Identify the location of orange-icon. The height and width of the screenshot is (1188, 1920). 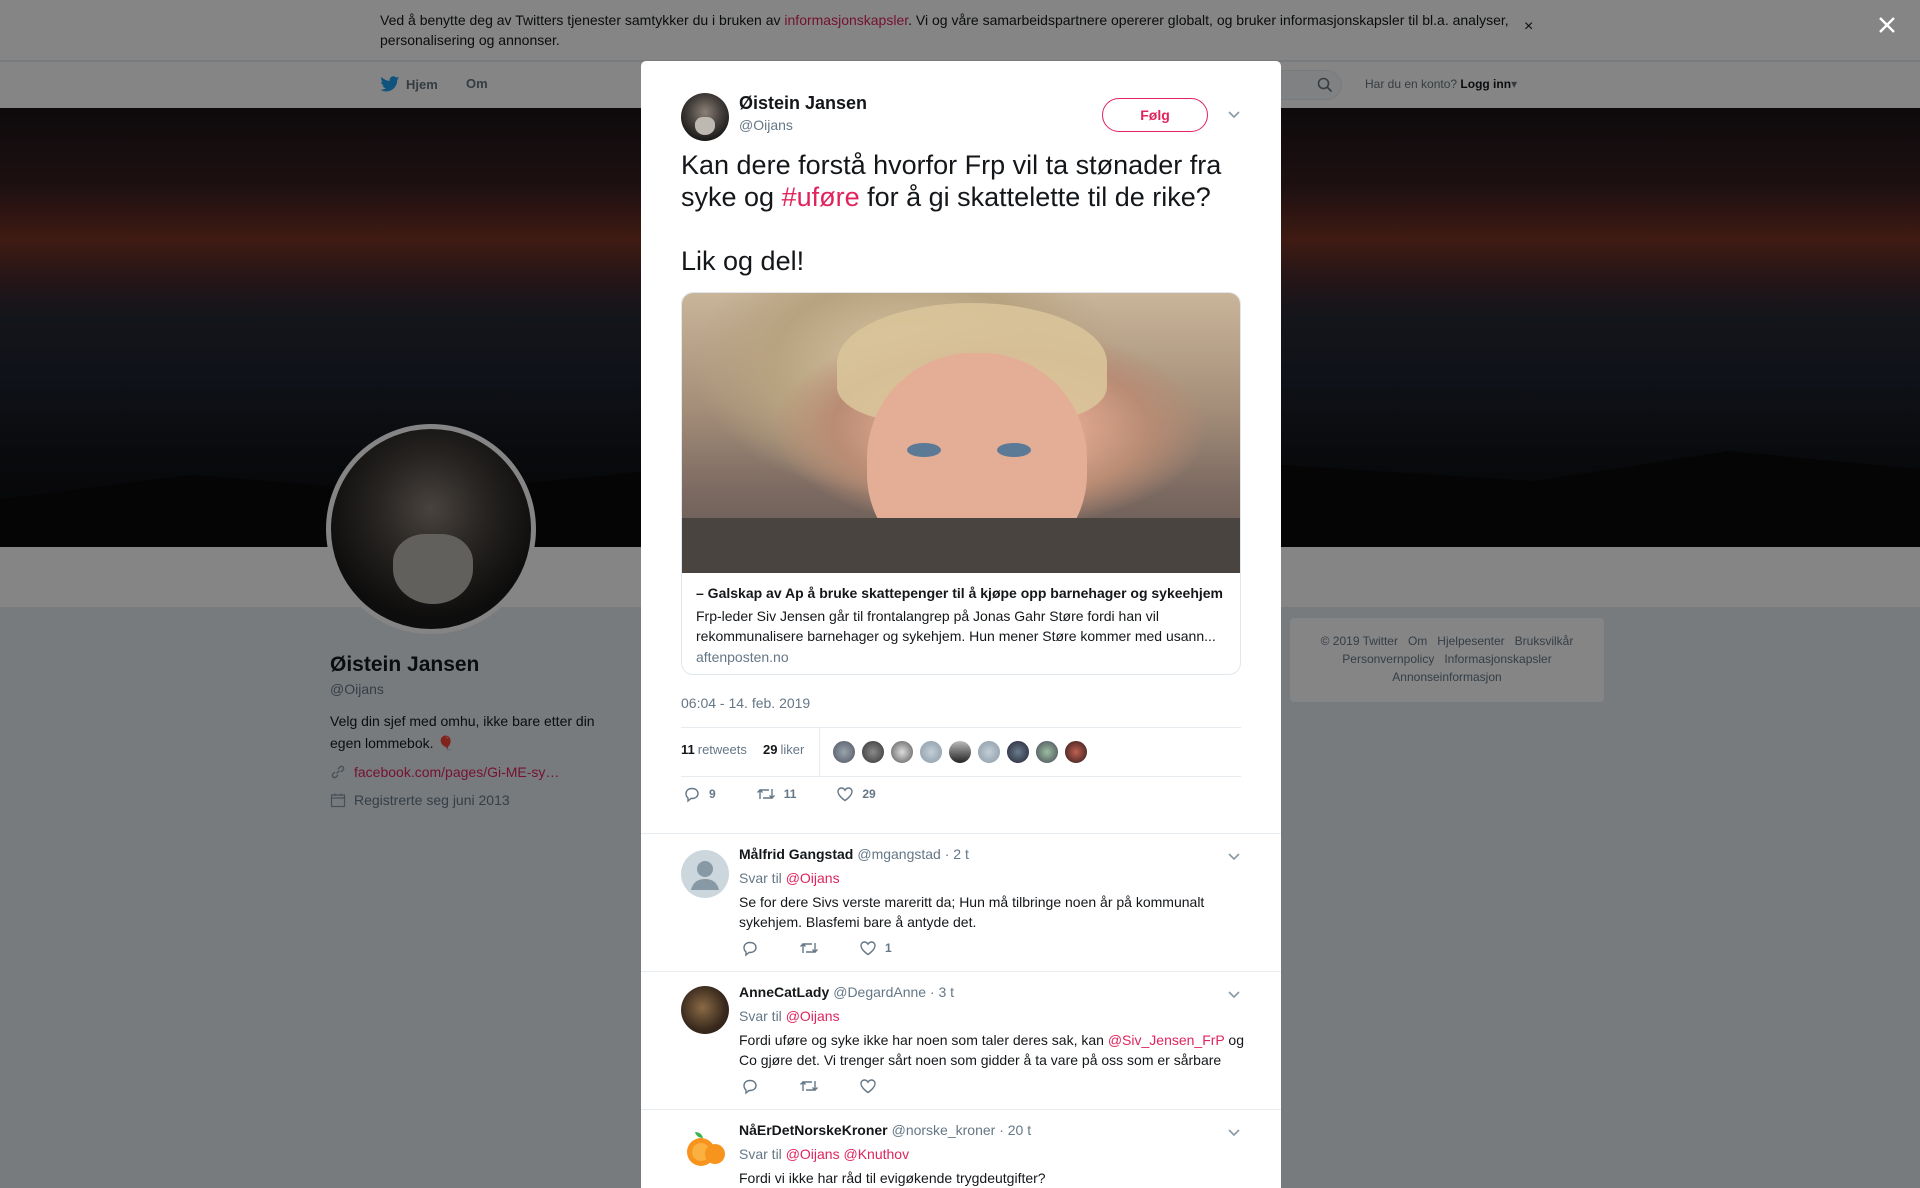
(706, 1149).